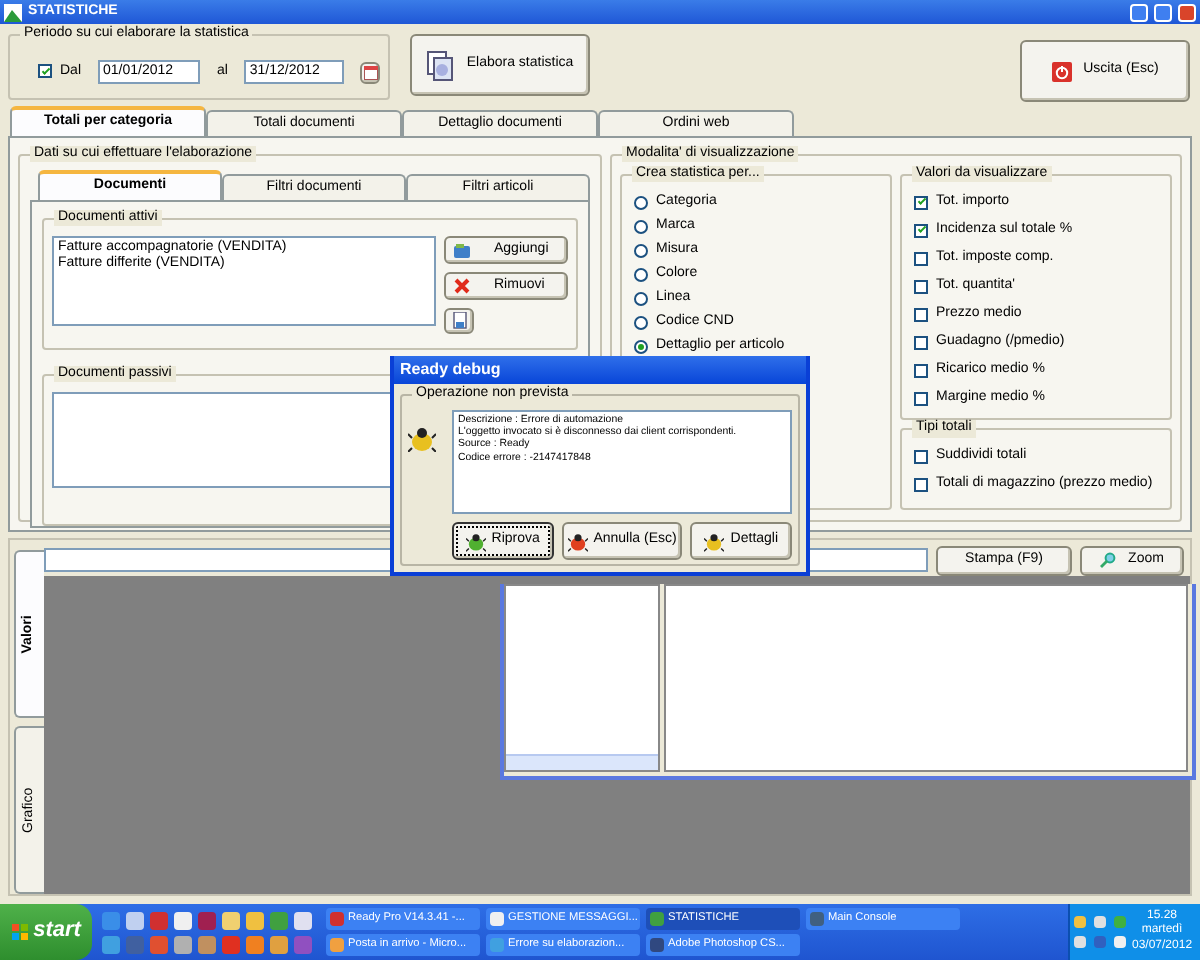 The width and height of the screenshot is (1200, 960). I want to click on power-icon, so click(1061, 71).